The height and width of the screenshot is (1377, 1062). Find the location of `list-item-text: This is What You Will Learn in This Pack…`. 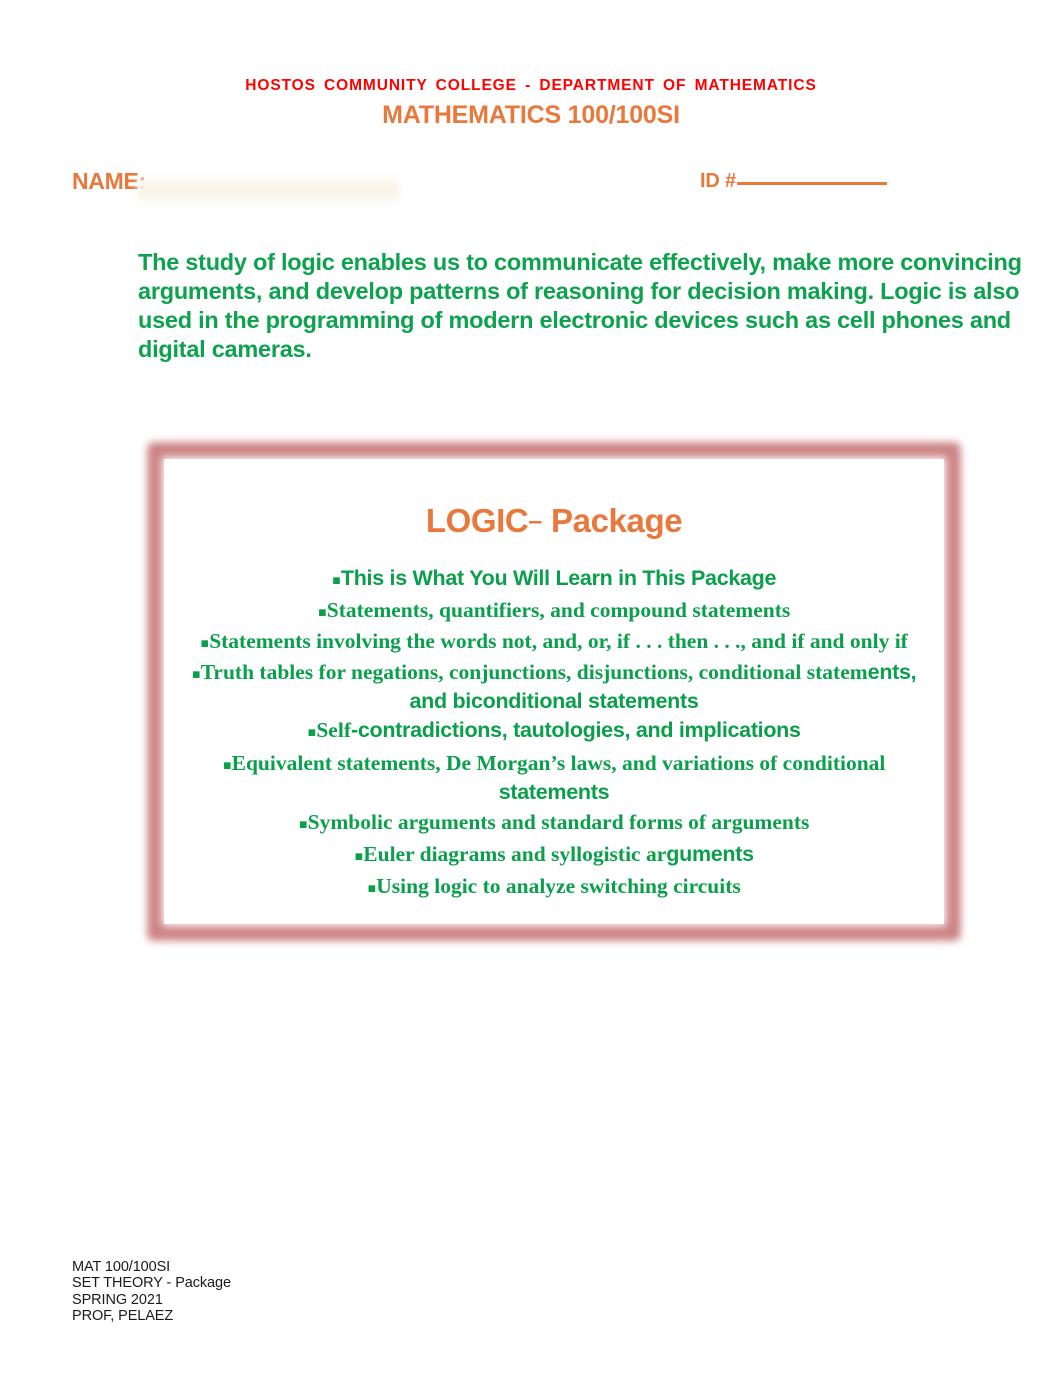

list-item-text: This is What You Will Learn in This Pack… is located at coordinates (558, 578).